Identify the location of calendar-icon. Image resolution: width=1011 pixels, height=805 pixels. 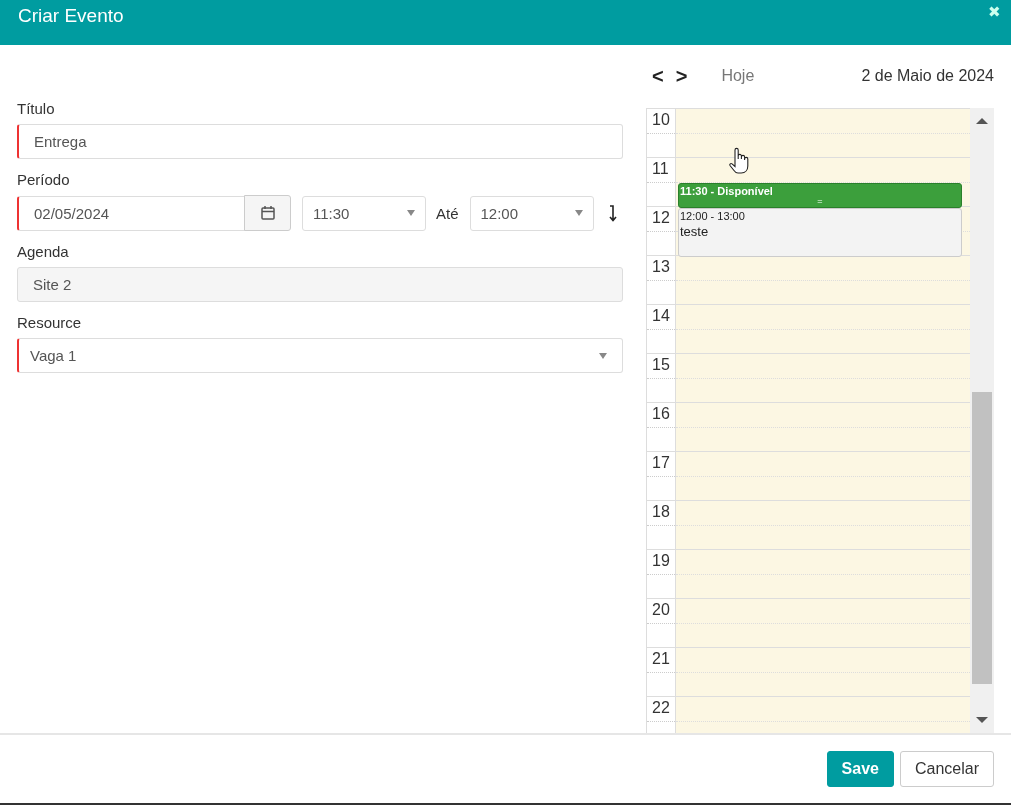
(267, 213).